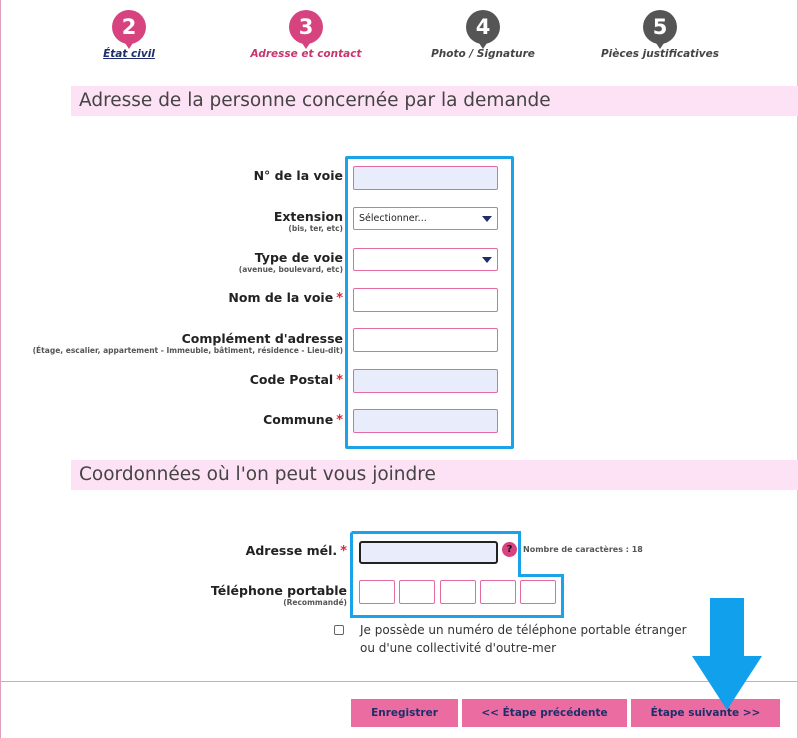 This screenshot has width=798, height=738. I want to click on extension-label: Extension (bis, ter, etc), so click(308, 221).